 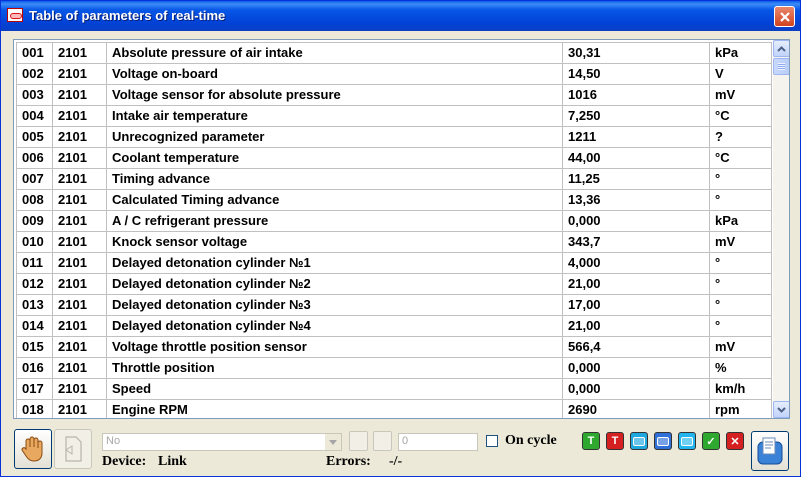 What do you see at coordinates (615, 441) in the screenshot?
I see `red-t-button: T` at bounding box center [615, 441].